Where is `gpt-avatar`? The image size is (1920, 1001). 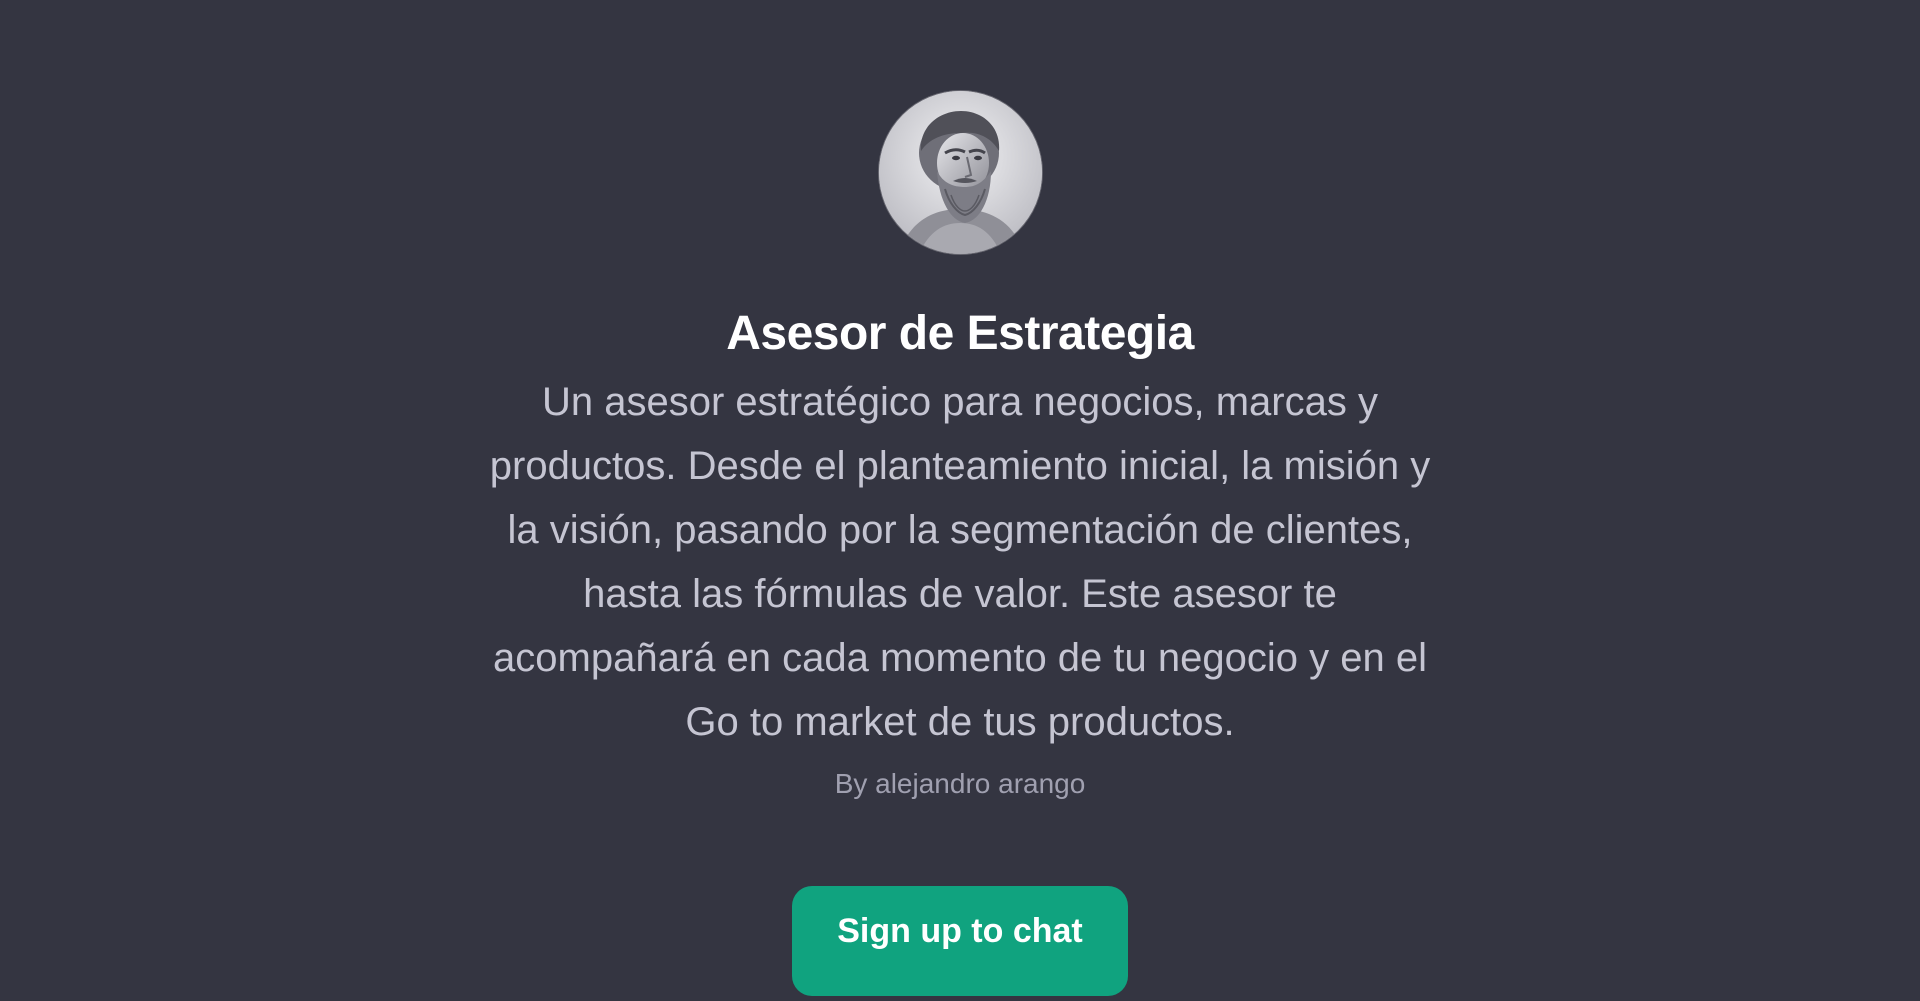 gpt-avatar is located at coordinates (960, 172).